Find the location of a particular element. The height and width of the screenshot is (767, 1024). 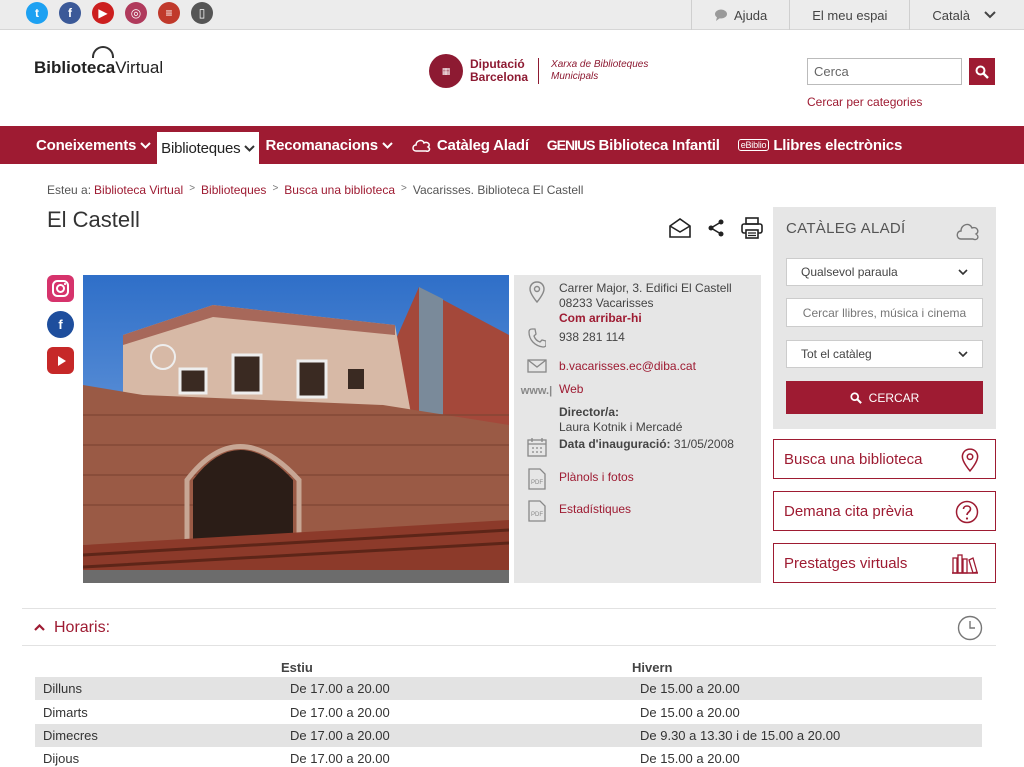

summer-column-header: Estiu is located at coordinates (297, 667).